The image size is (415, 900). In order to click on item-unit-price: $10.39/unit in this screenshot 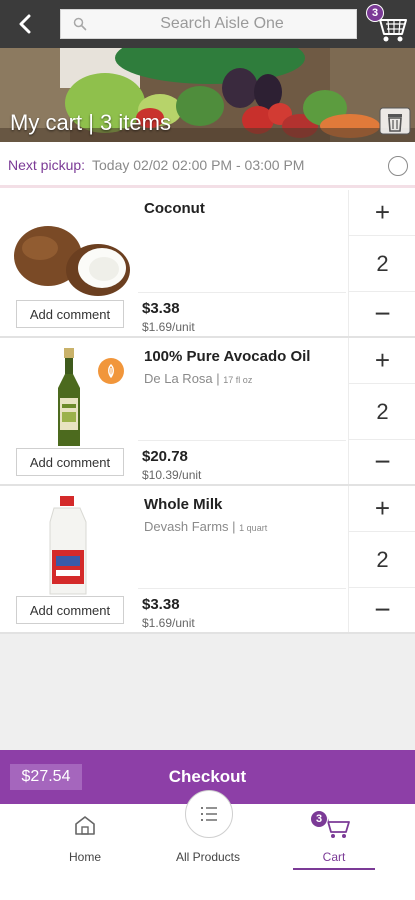, I will do `click(172, 475)`.